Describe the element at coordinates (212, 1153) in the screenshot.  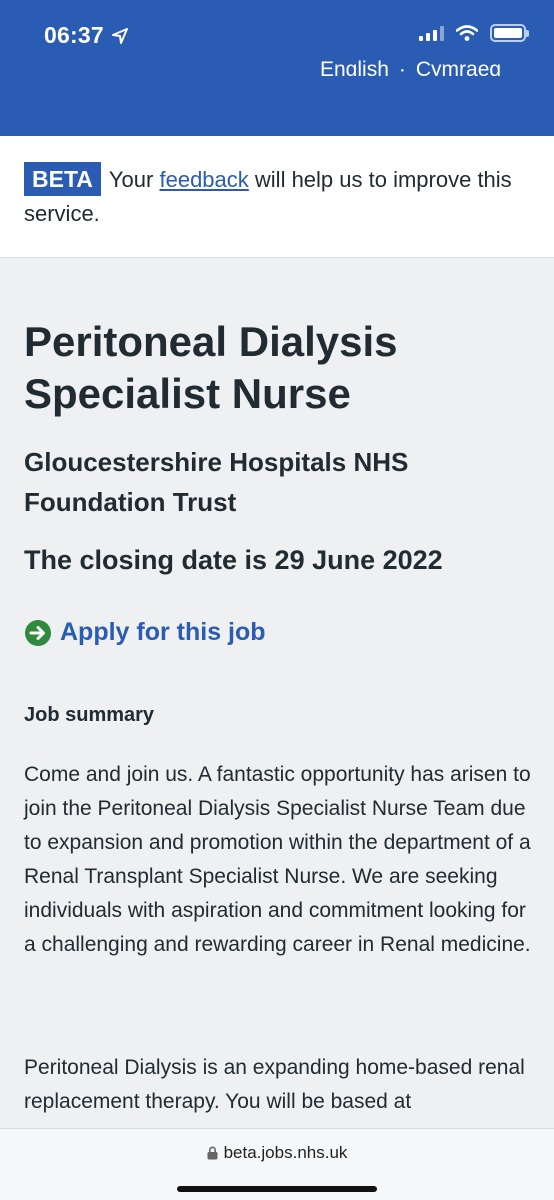
I see `lock-icon` at that location.